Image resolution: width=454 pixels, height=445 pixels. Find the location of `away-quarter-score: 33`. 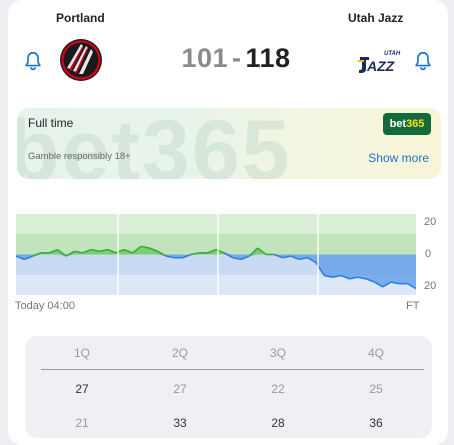

away-quarter-score: 33 is located at coordinates (180, 423).